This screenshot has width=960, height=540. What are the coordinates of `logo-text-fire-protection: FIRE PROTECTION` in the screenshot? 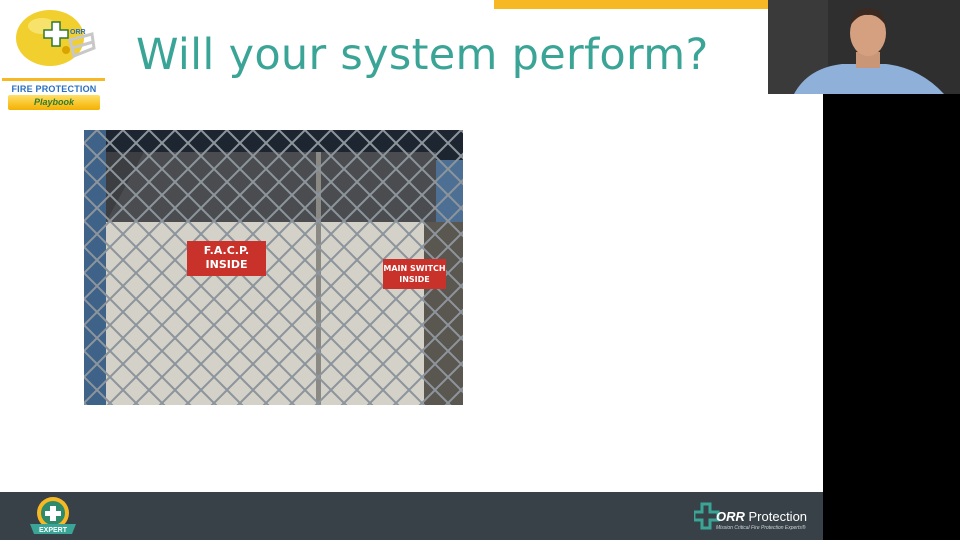 It's located at (54, 89).